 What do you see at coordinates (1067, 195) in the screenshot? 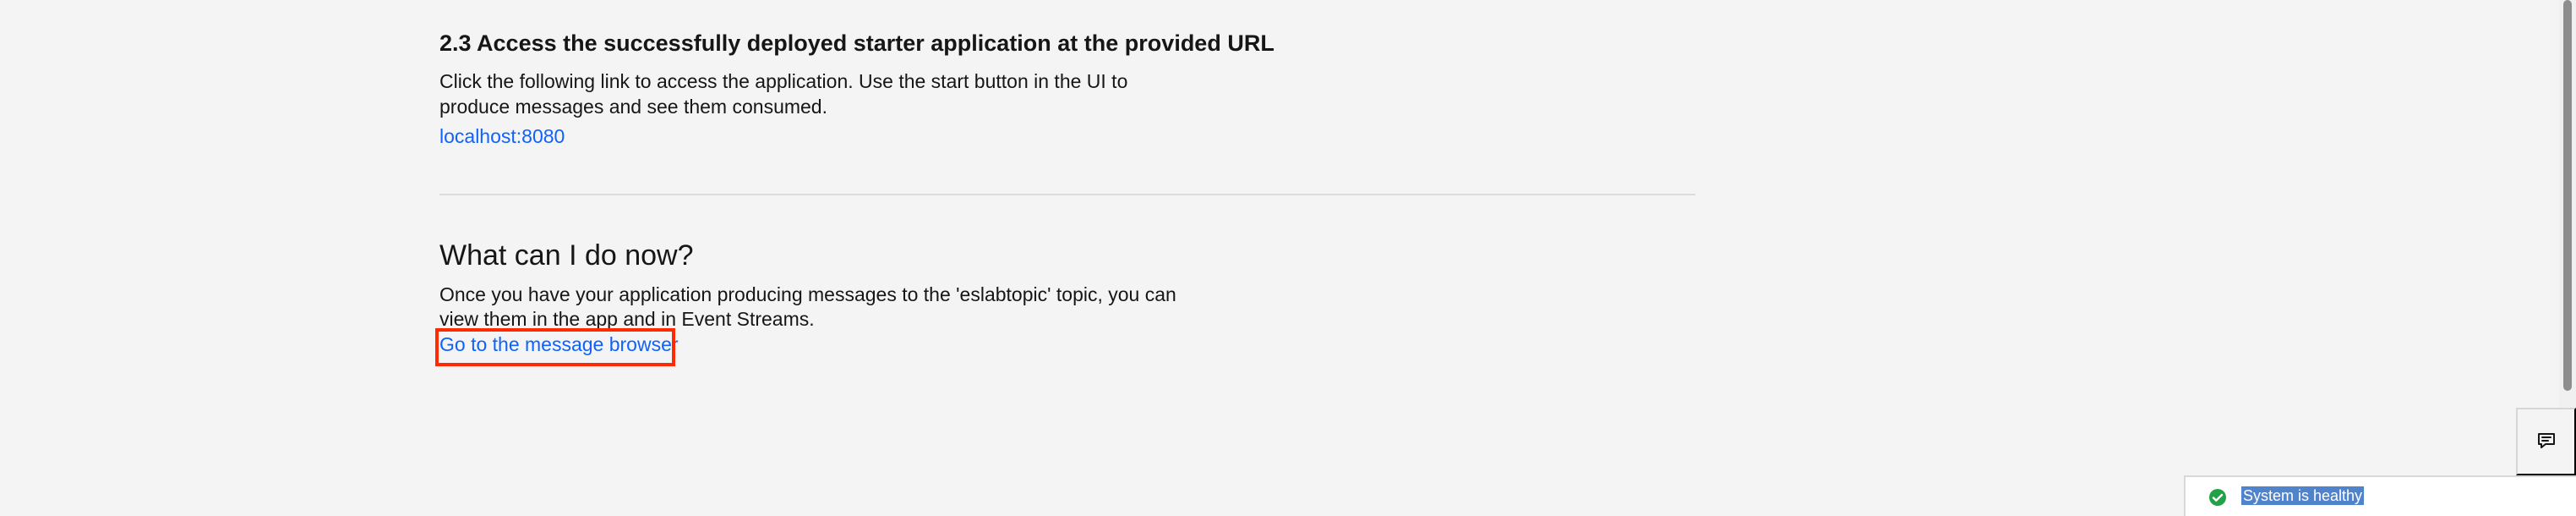
I see `section-divider` at bounding box center [1067, 195].